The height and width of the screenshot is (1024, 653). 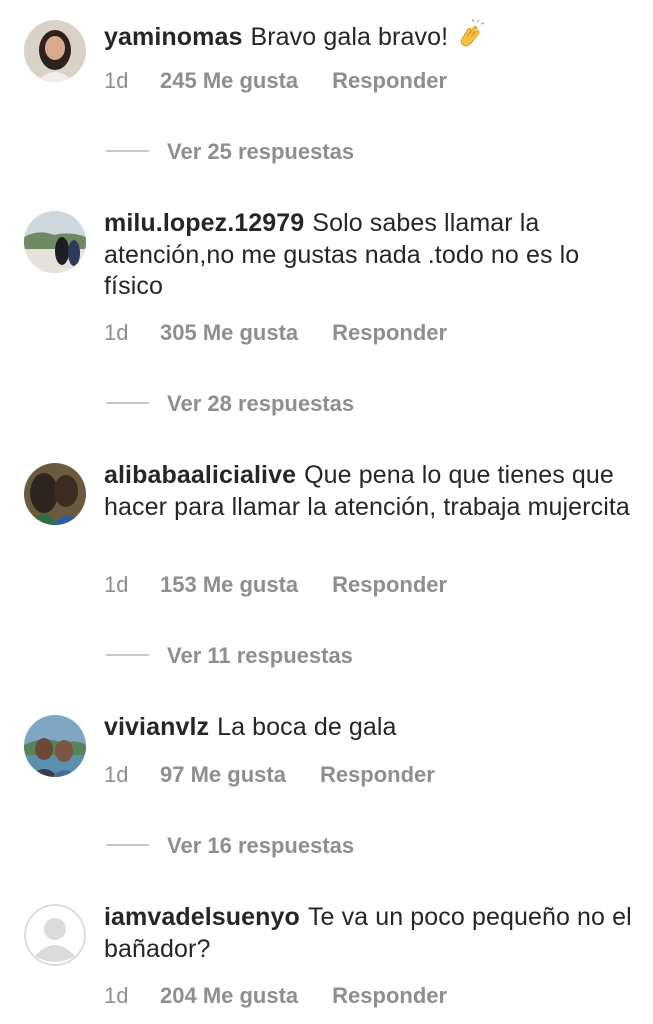 What do you see at coordinates (229, 333) in the screenshot?
I see `like-count: 305 Me gusta` at bounding box center [229, 333].